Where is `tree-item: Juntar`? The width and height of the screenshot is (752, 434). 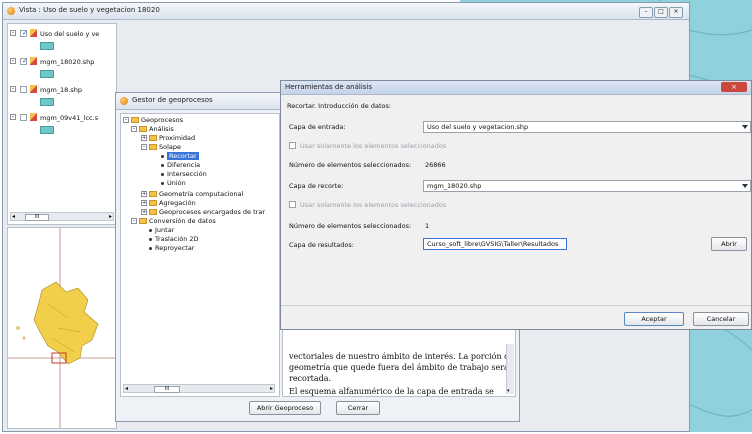
tree-item: Juntar is located at coordinates (161, 230).